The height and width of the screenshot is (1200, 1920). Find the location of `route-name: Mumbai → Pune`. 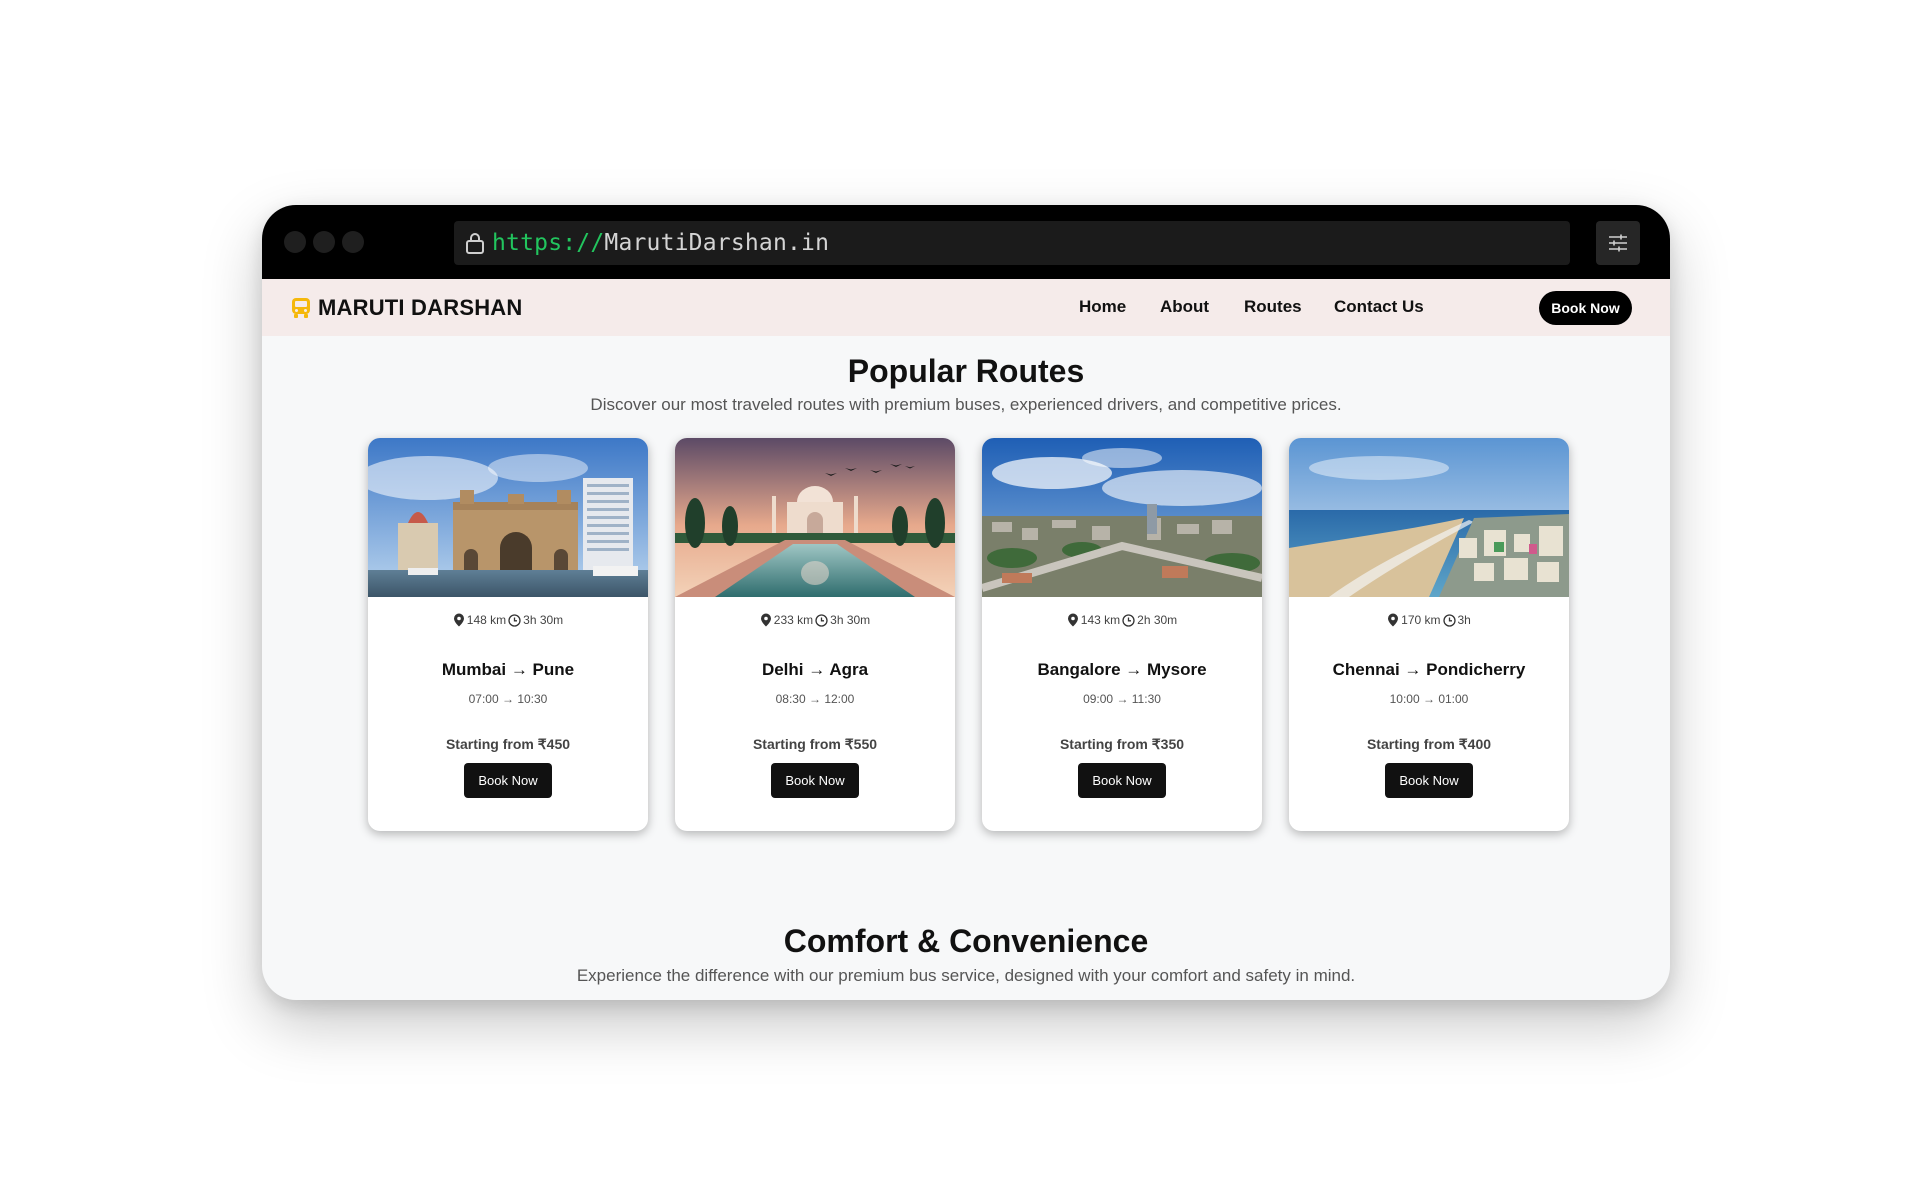

route-name: Mumbai → Pune is located at coordinates (508, 669).